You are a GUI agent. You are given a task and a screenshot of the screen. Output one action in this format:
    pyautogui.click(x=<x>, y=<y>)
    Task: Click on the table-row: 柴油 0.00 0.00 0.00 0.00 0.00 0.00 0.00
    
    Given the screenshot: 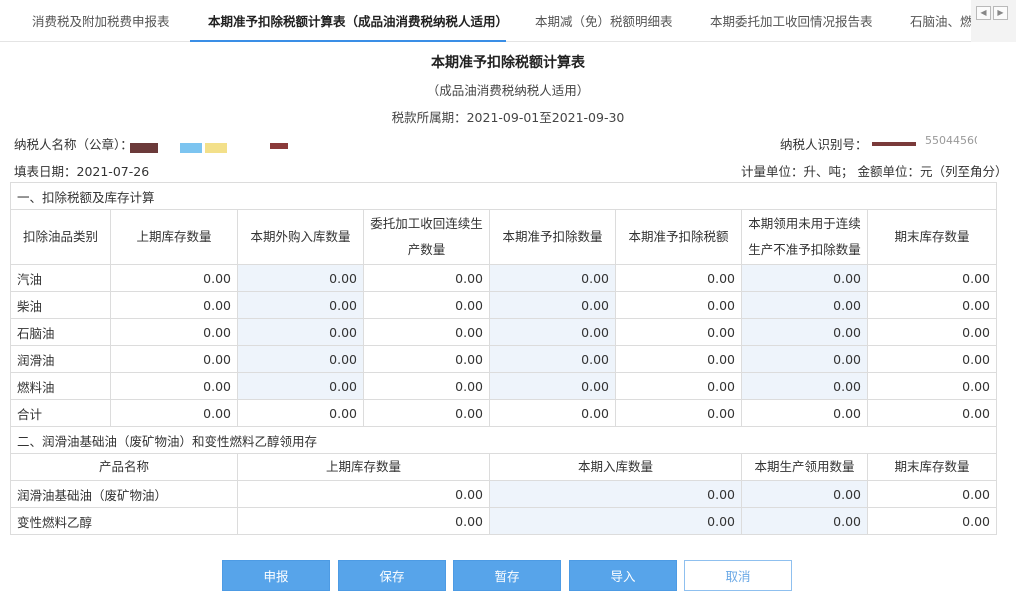 What is the action you would take?
    pyautogui.click(x=504, y=305)
    